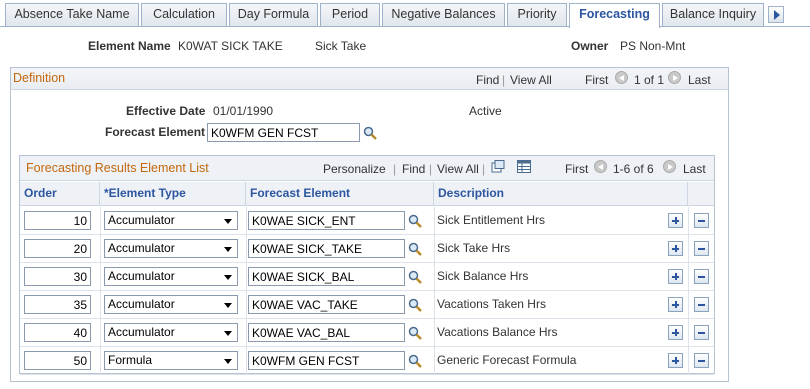 This screenshot has height=389, width=810. I want to click on tab-day-formula: Day Formula, so click(273, 15).